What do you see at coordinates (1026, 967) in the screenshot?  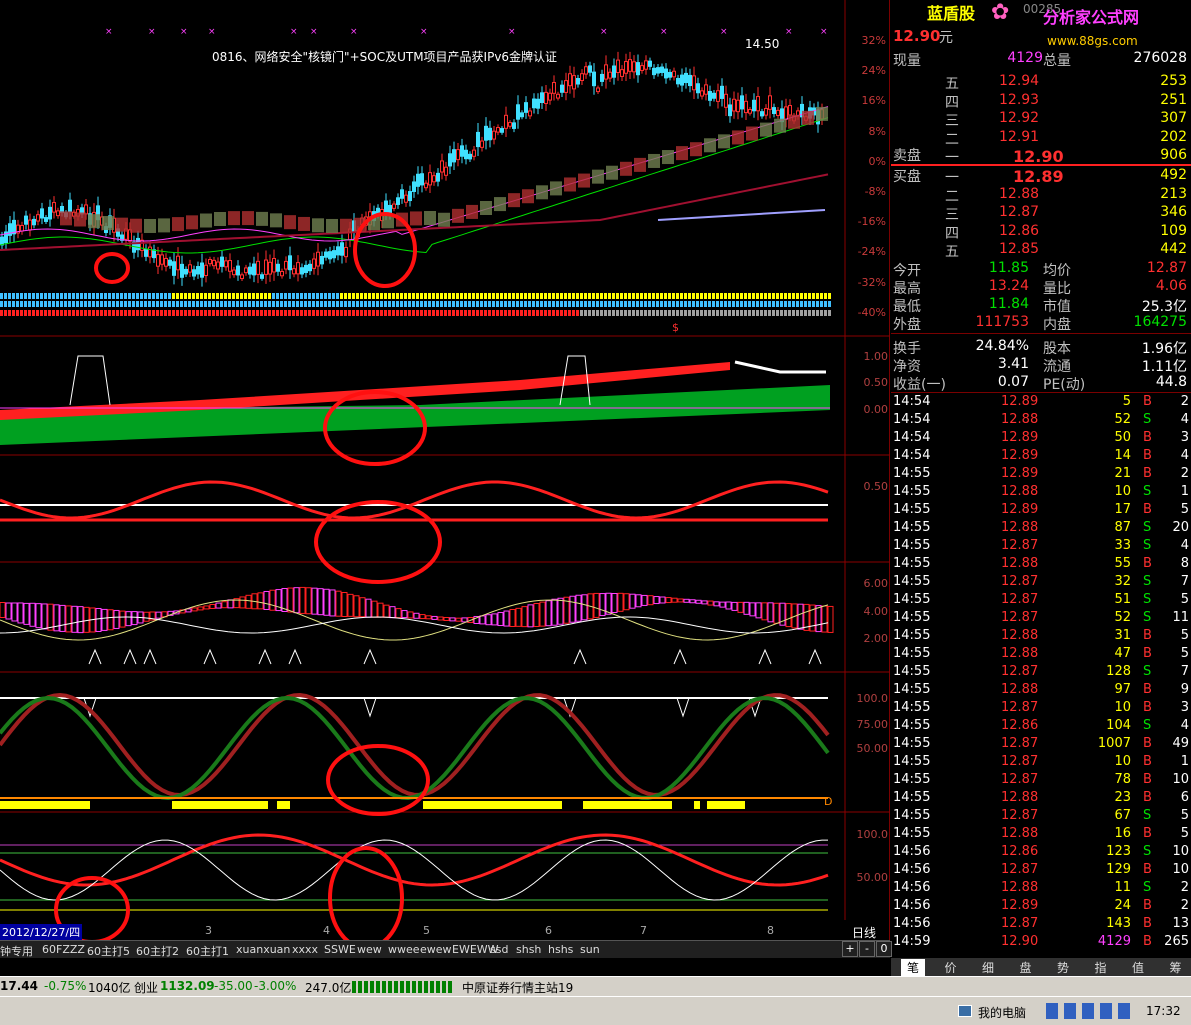 I see `quote-tab: 盘` at bounding box center [1026, 967].